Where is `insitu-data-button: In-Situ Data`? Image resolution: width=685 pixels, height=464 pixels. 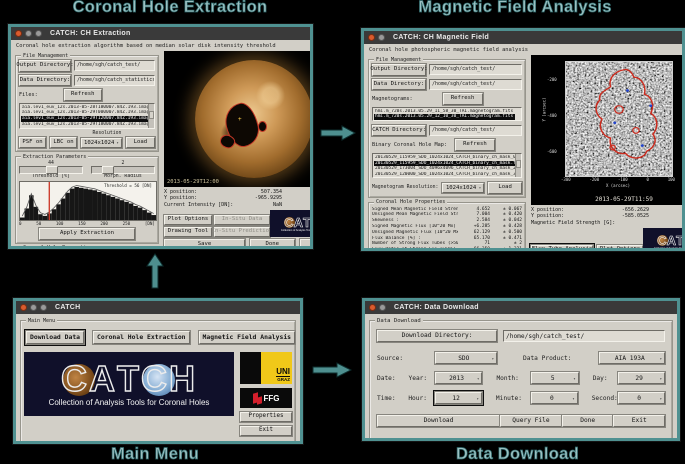 insitu-data-button: In-Situ Data is located at coordinates (242, 220).